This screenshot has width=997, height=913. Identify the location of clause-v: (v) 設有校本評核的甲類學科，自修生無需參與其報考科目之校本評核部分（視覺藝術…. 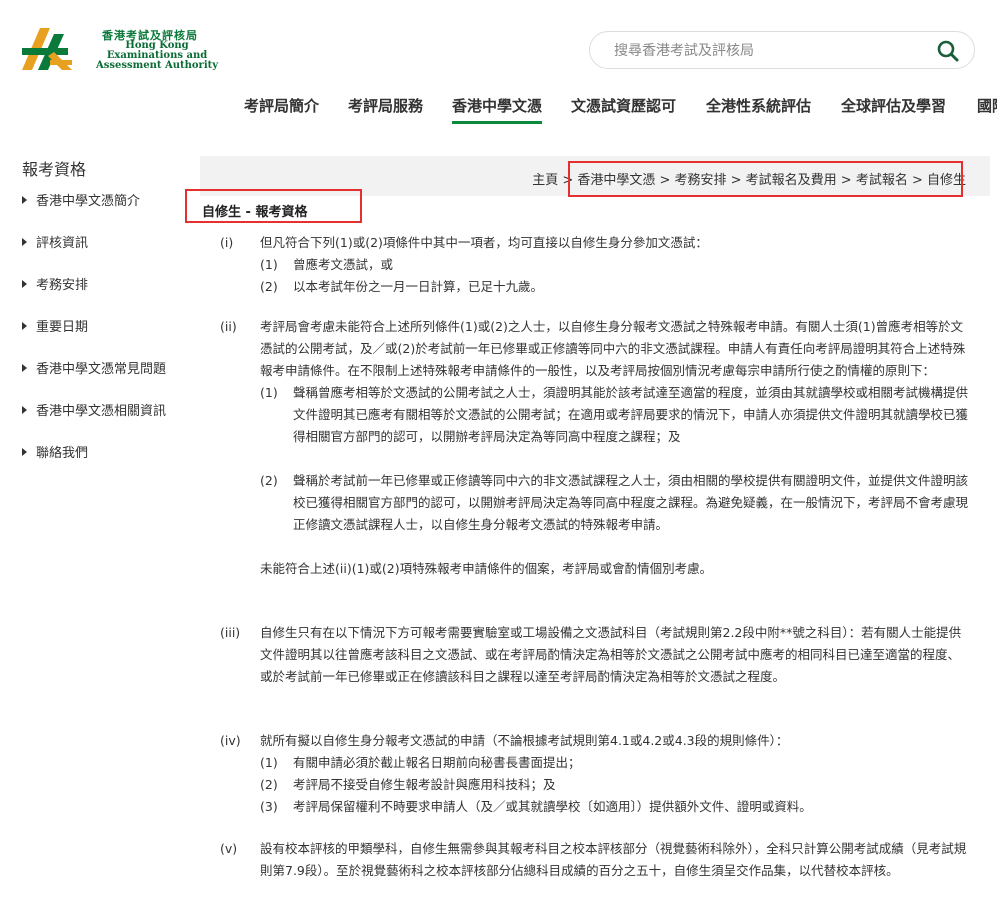
(595, 860).